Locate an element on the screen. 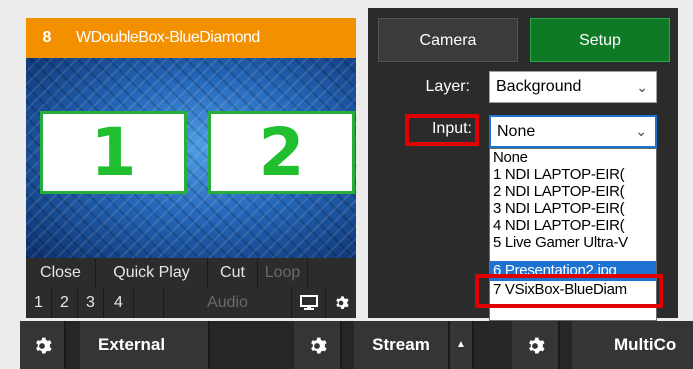  loop-button: Loop is located at coordinates (283, 273).